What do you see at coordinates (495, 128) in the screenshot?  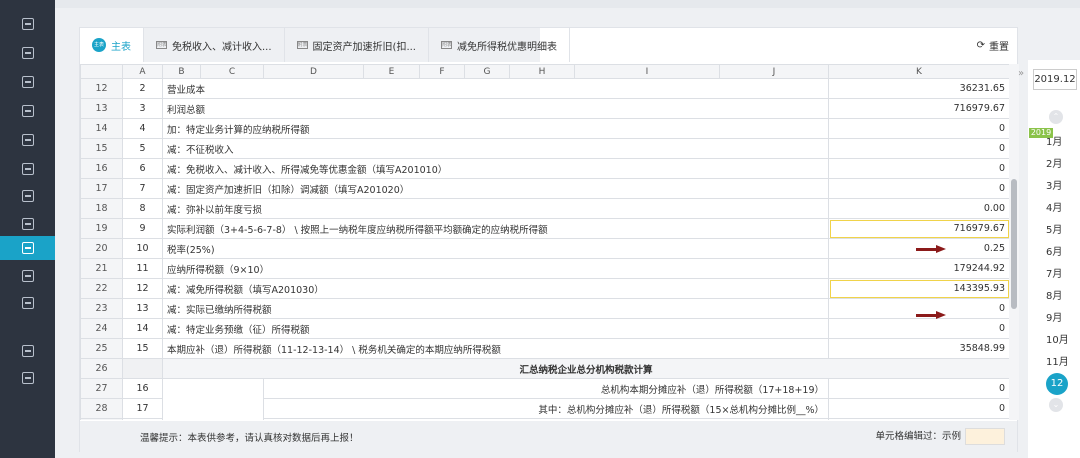 I see `row-label: 加：特定业务计算的应纳税所得额` at bounding box center [495, 128].